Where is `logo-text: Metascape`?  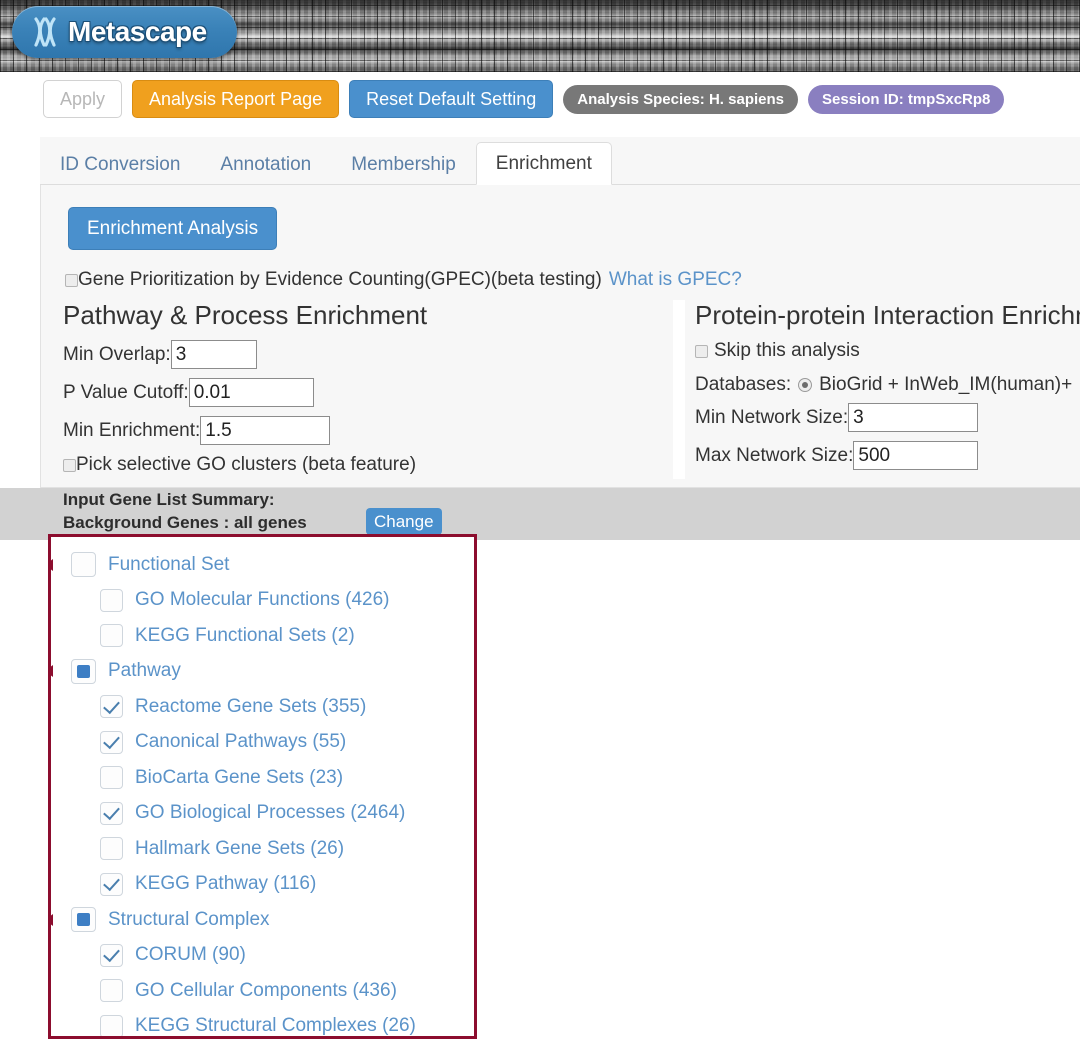
logo-text: Metascape is located at coordinates (137, 31).